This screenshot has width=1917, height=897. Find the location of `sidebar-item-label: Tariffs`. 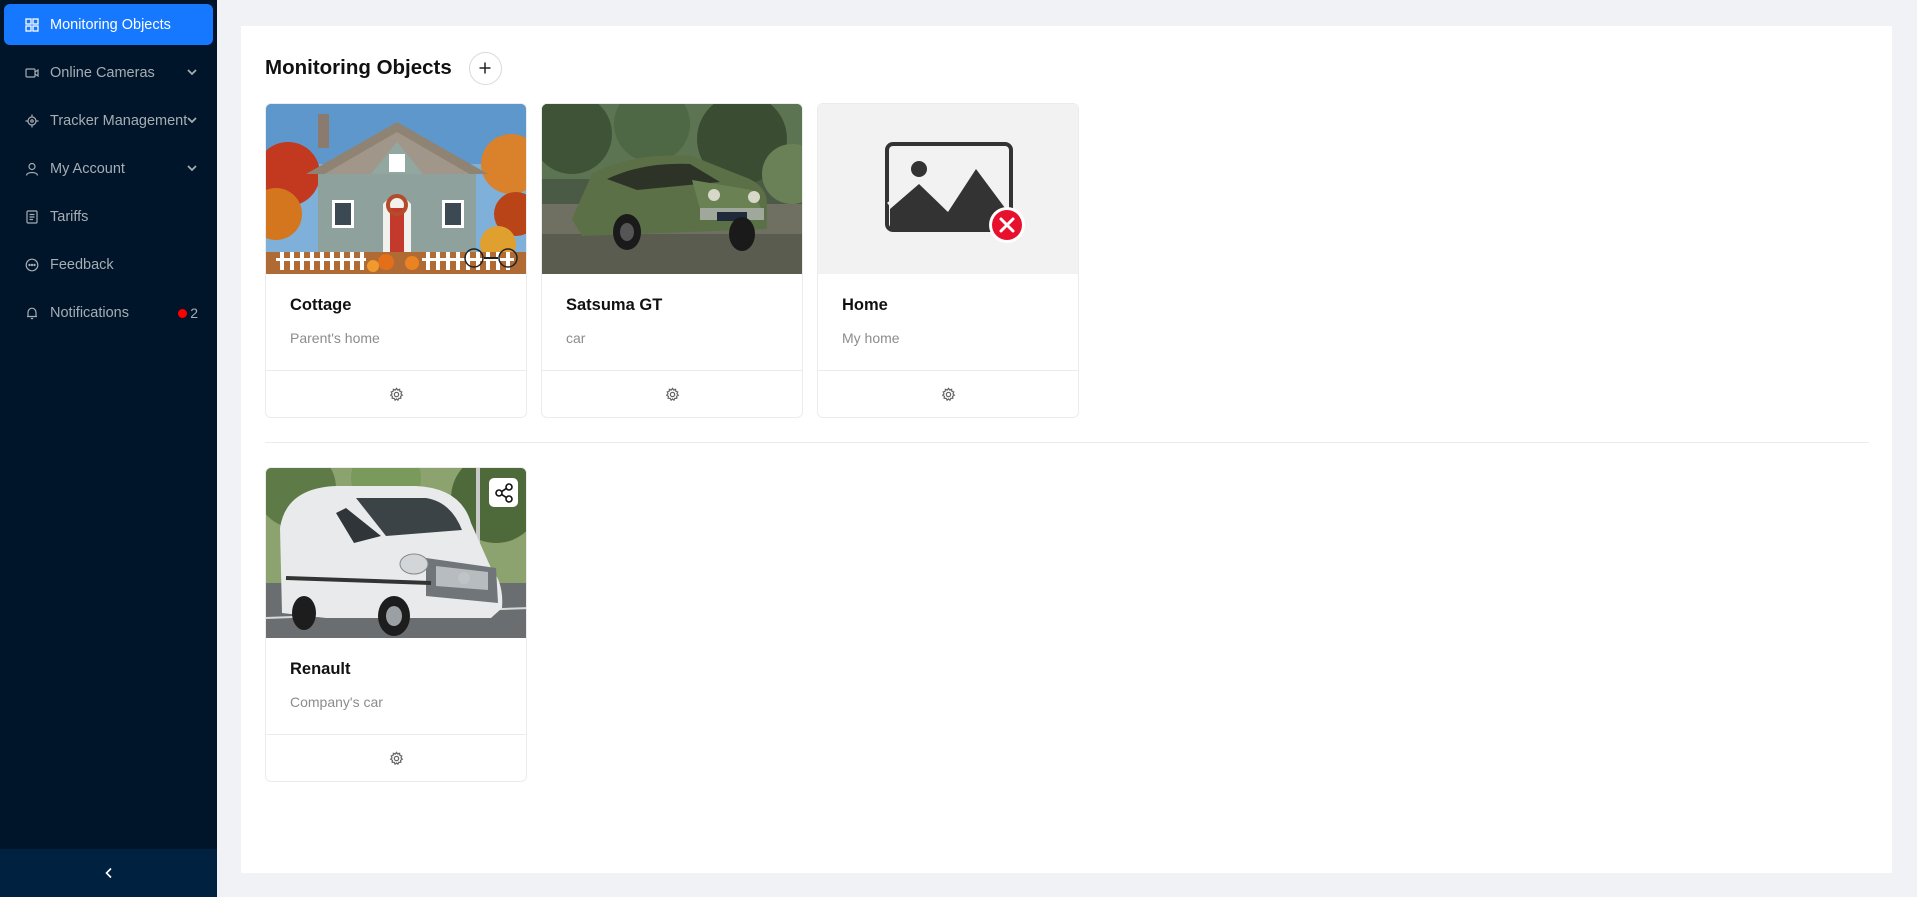

sidebar-item-label: Tariffs is located at coordinates (69, 216).